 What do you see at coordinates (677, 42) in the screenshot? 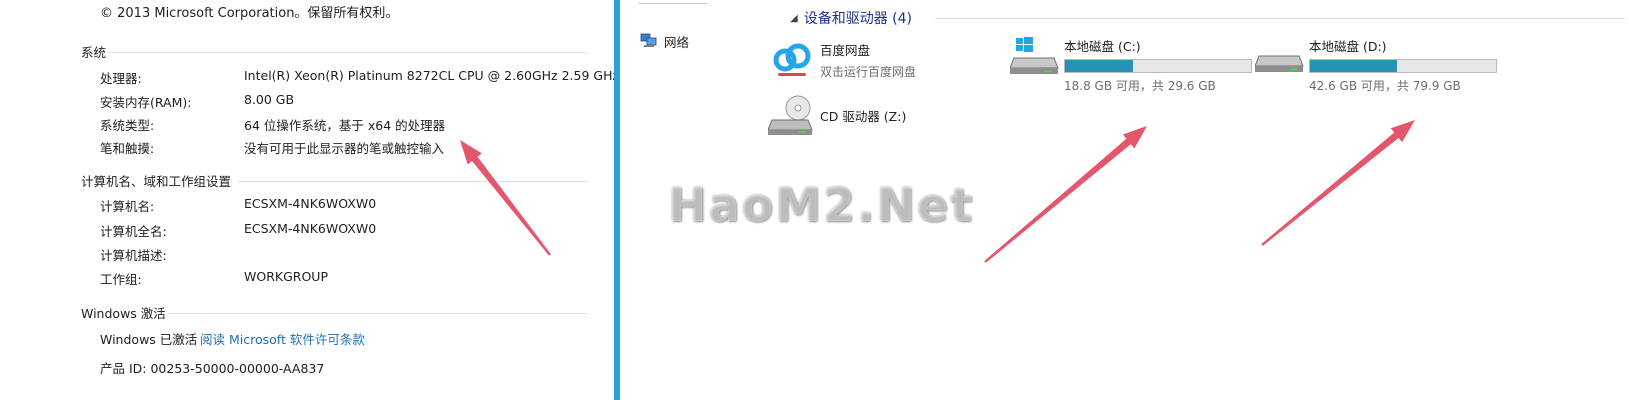
I see `nav-network-label: 网络` at bounding box center [677, 42].